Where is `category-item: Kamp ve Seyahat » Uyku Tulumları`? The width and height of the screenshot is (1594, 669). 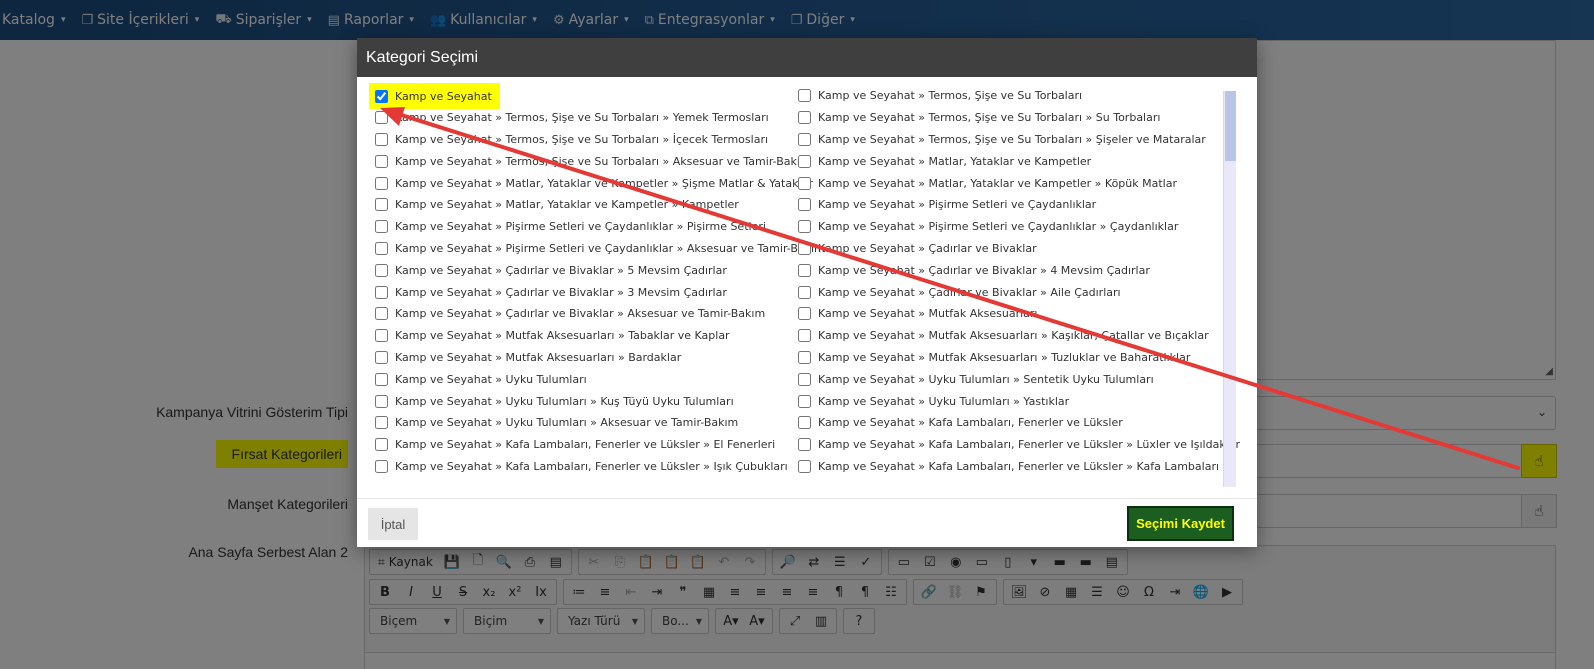
category-item: Kamp ve Seyahat » Uyku Tulumları is located at coordinates (579, 379).